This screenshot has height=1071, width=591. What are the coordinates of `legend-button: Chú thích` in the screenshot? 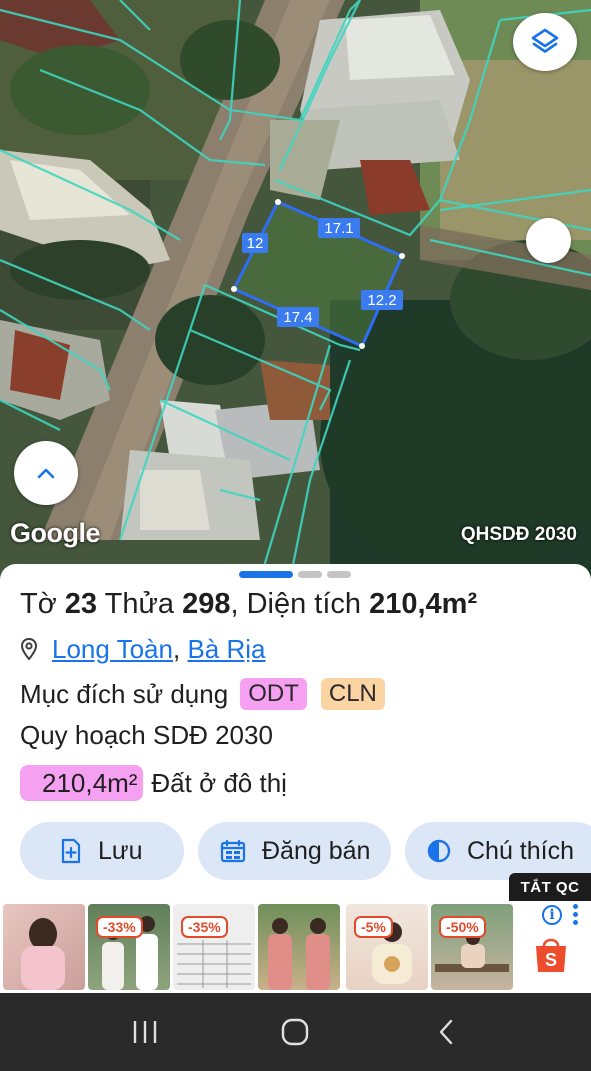 It's located at (498, 851).